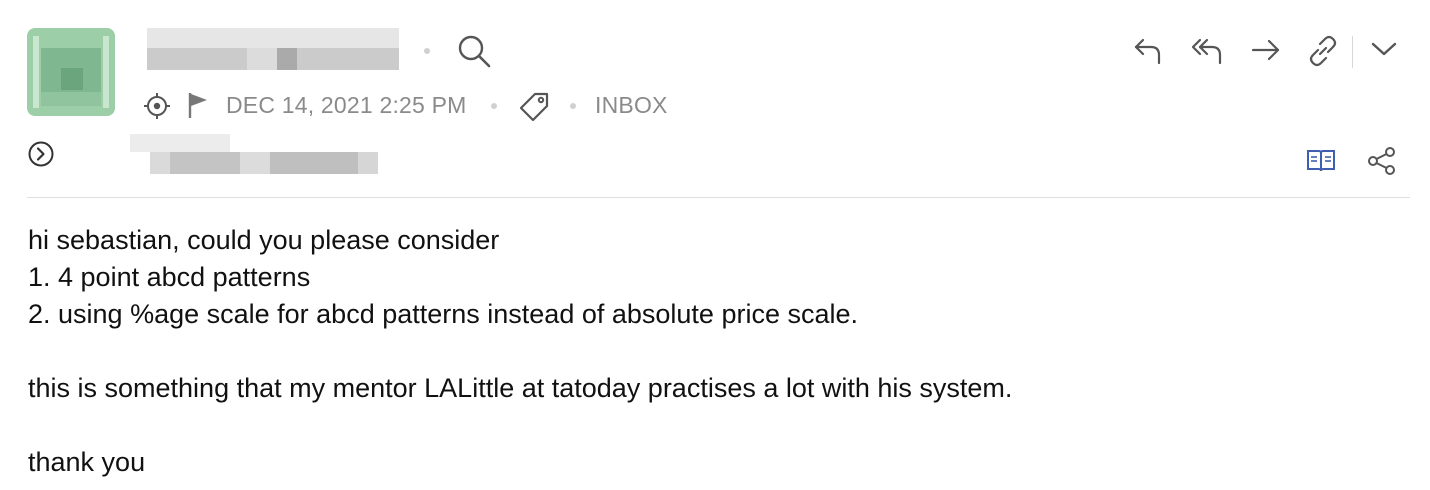  I want to click on sender-avatar, so click(71, 72).